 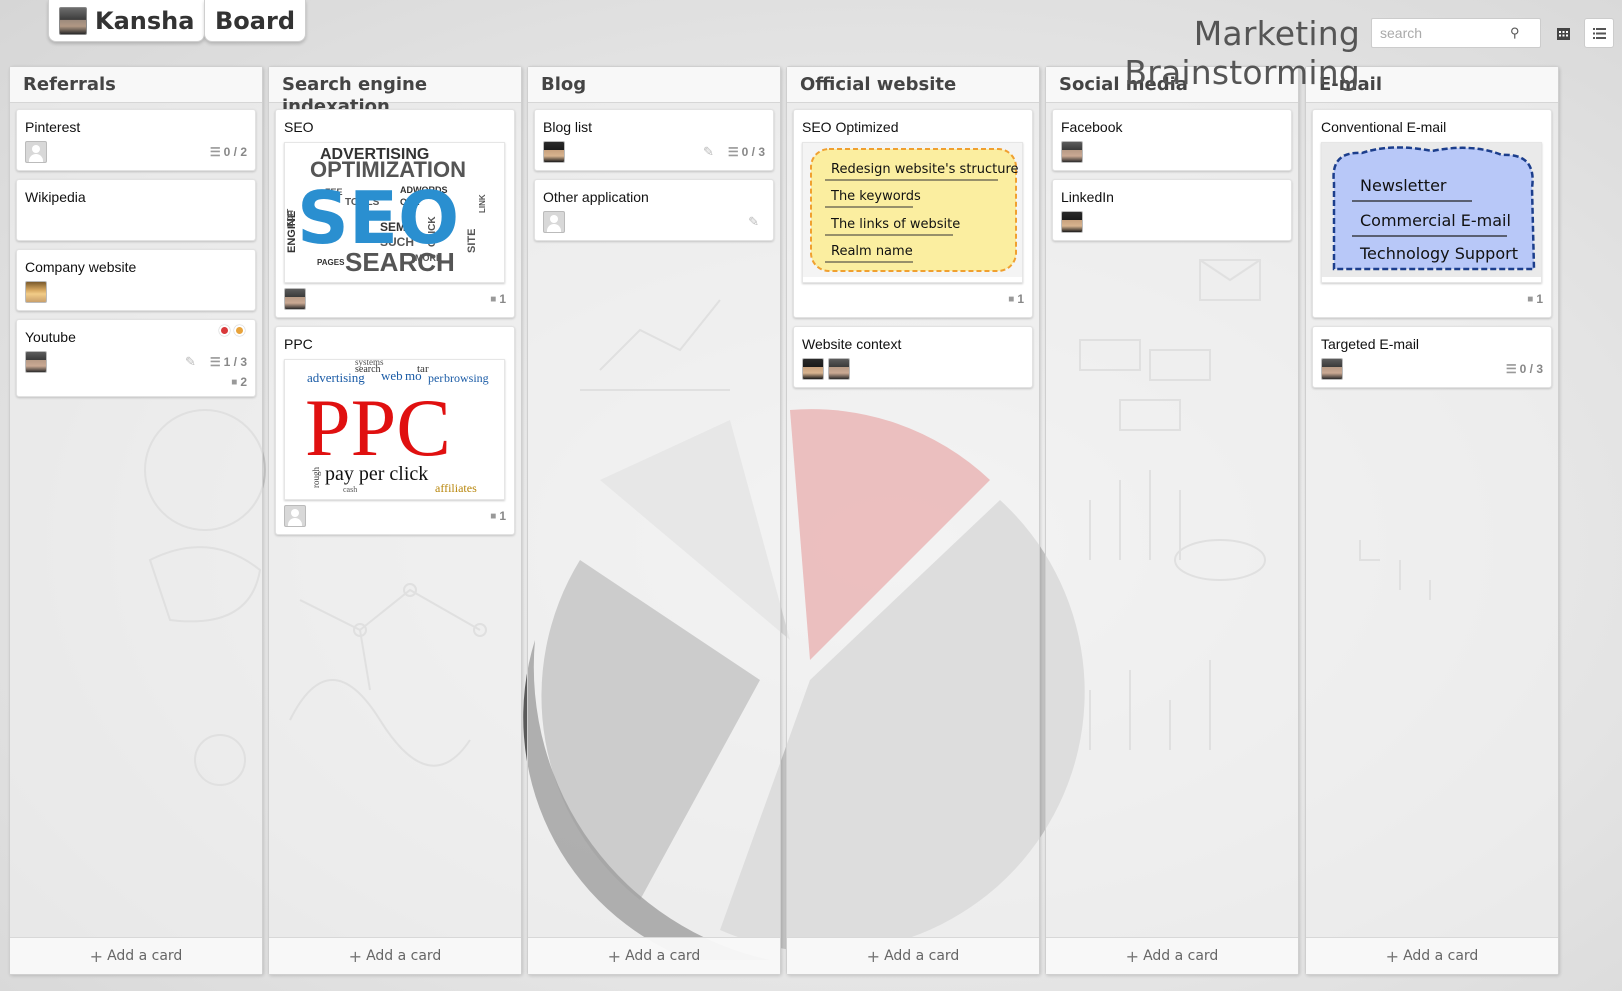 What do you see at coordinates (852, 344) in the screenshot?
I see `card-title: Website context` at bounding box center [852, 344].